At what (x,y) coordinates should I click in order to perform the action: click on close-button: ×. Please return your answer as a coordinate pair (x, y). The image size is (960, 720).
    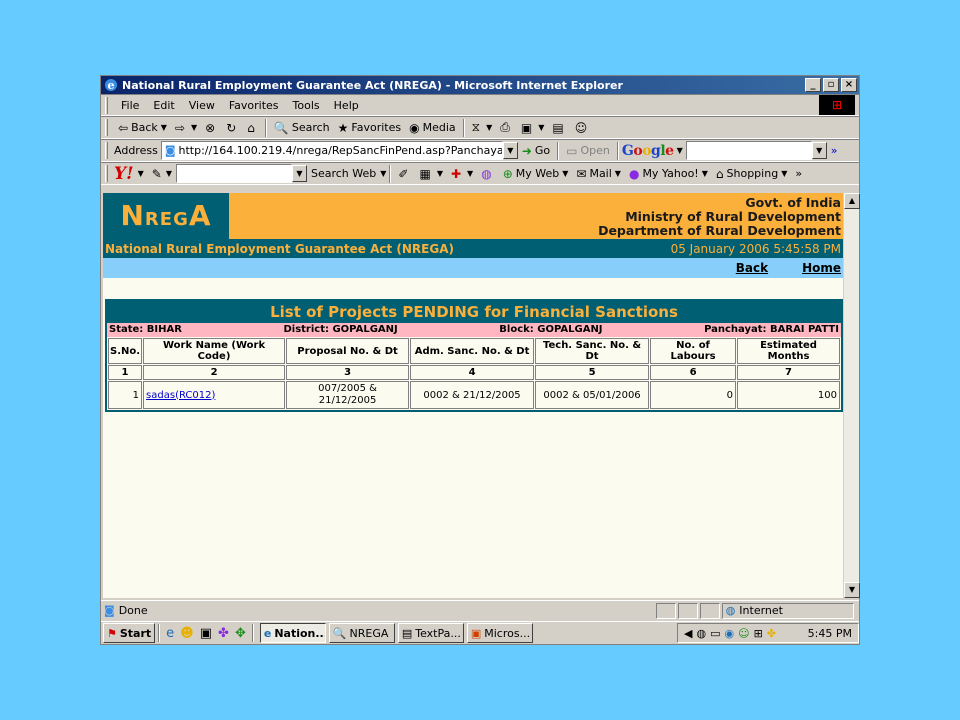
    Looking at the image, I should click on (849, 85).